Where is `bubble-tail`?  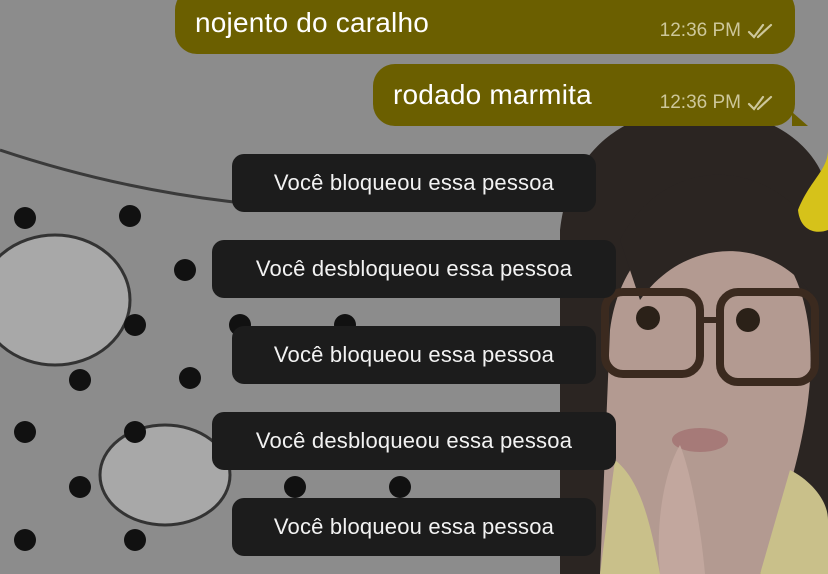 bubble-tail is located at coordinates (800, 119).